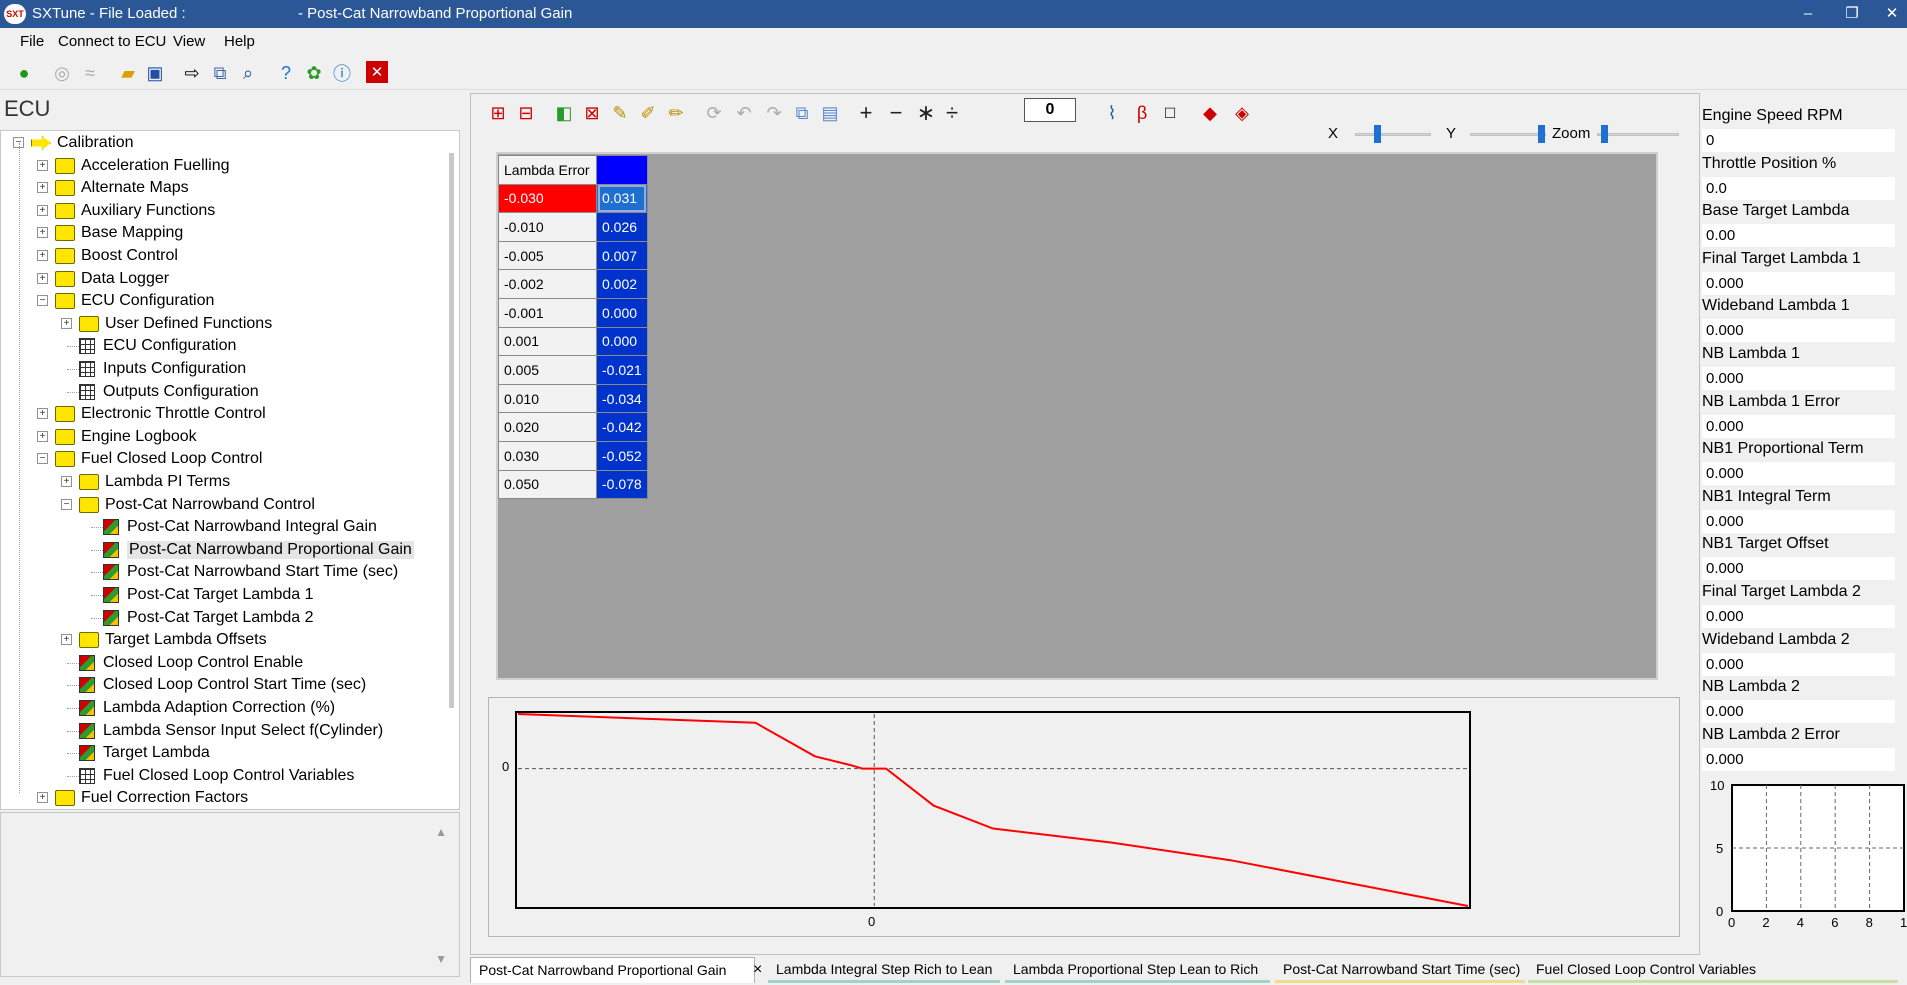 Image resolution: width=1907 pixels, height=985 pixels. What do you see at coordinates (231, 731) in the screenshot?
I see `tree-item: Lambda Sensor Input Select f(Cylinder)` at bounding box center [231, 731].